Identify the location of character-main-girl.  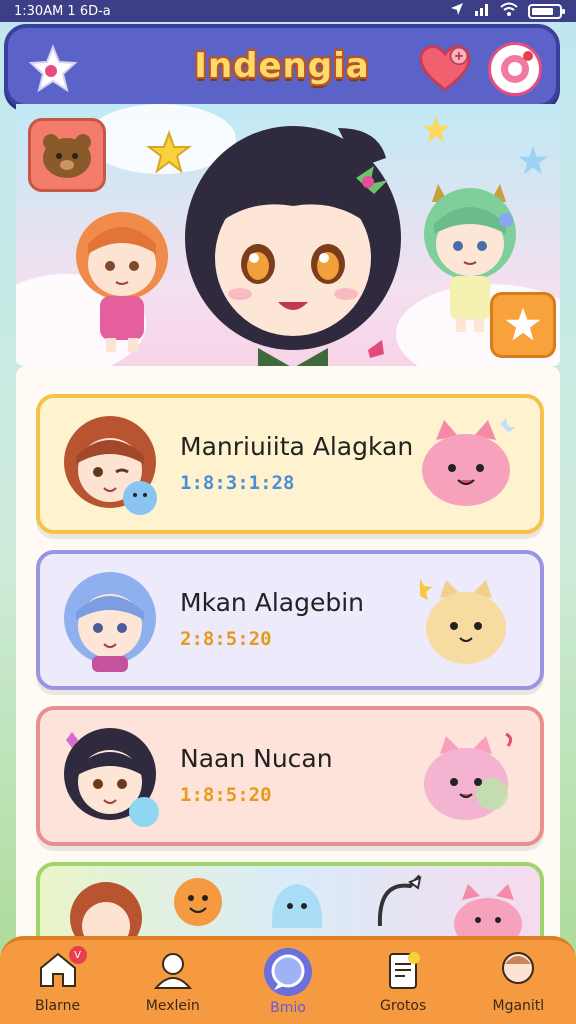
(293, 242).